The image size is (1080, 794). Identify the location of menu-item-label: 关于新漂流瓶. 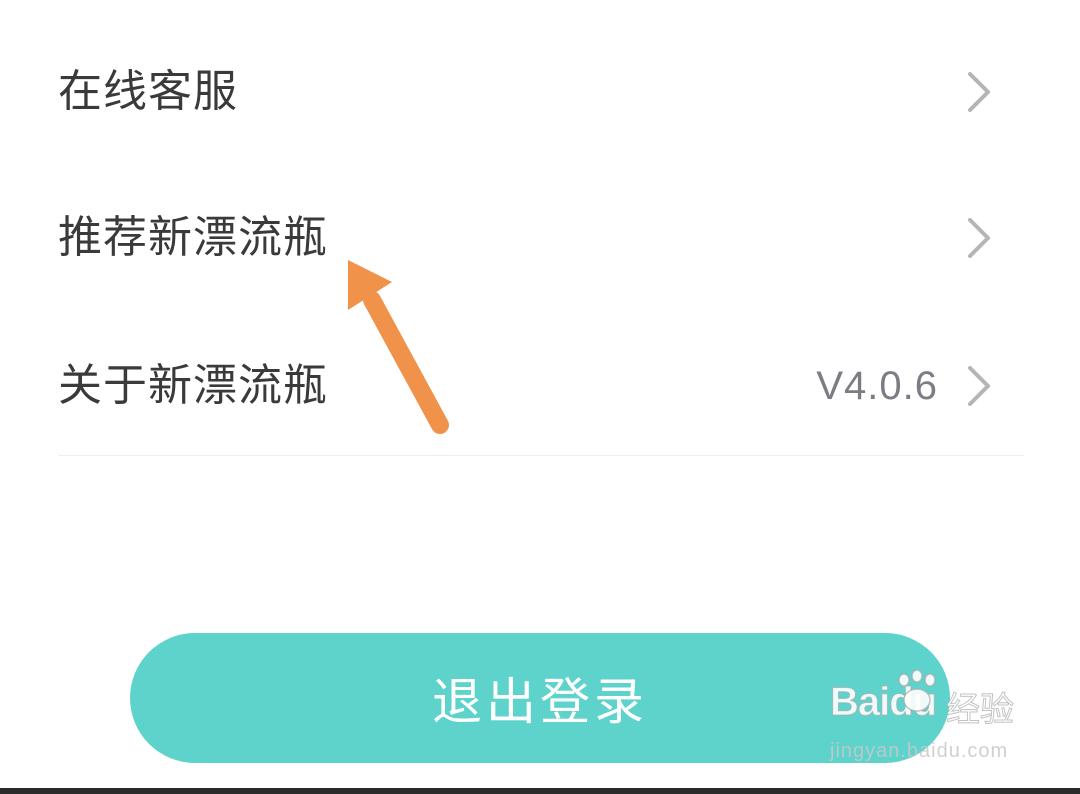
(193, 385).